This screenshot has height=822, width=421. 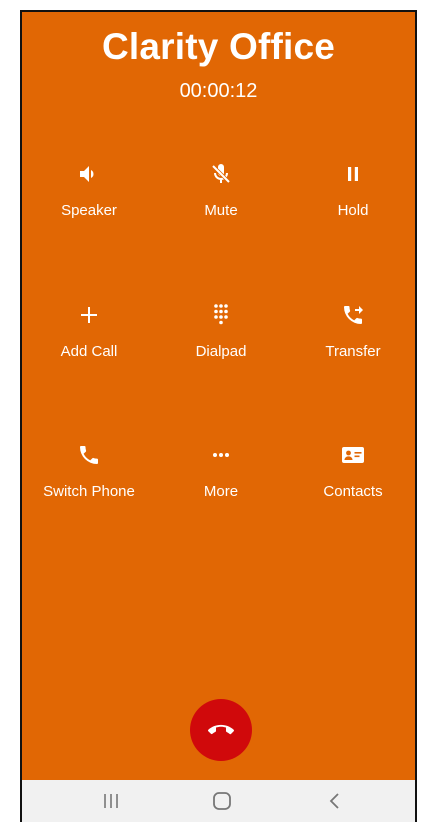 I want to click on contact-card-icon, so click(x=353, y=455).